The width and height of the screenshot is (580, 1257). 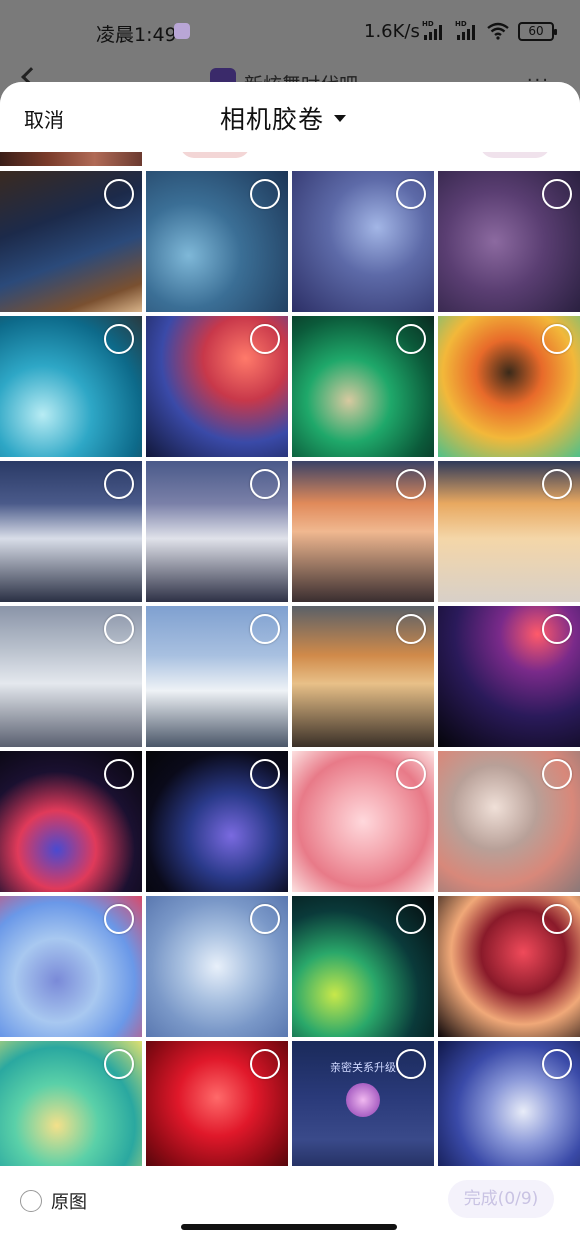 I want to click on original-label: 原图, so click(x=69, y=1202).